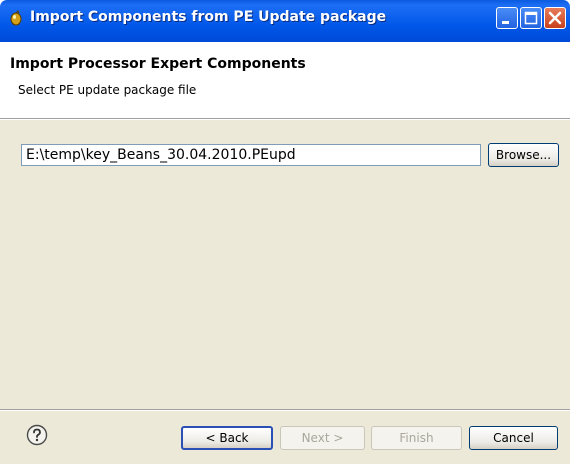  What do you see at coordinates (513, 438) in the screenshot?
I see `cancel-button: Cancel` at bounding box center [513, 438].